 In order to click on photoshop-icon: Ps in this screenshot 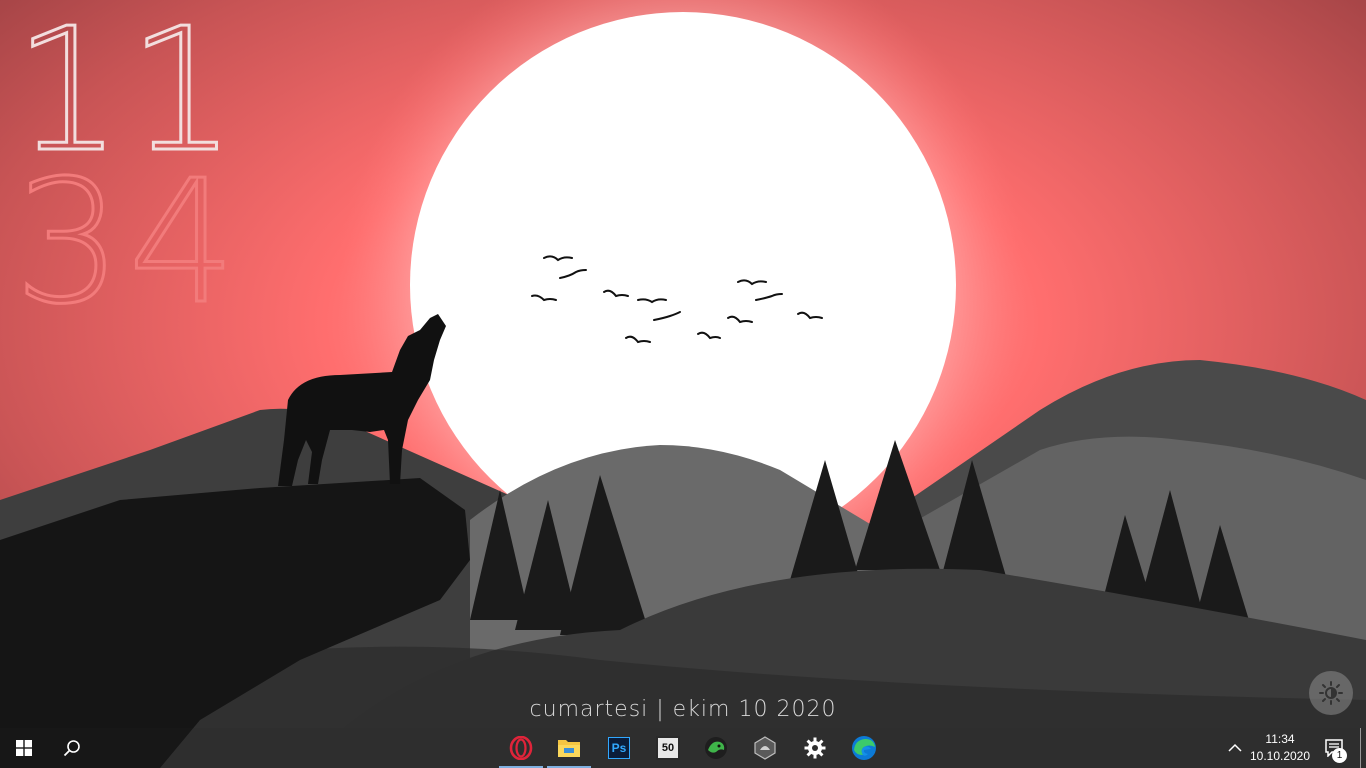, I will do `click(619, 748)`.